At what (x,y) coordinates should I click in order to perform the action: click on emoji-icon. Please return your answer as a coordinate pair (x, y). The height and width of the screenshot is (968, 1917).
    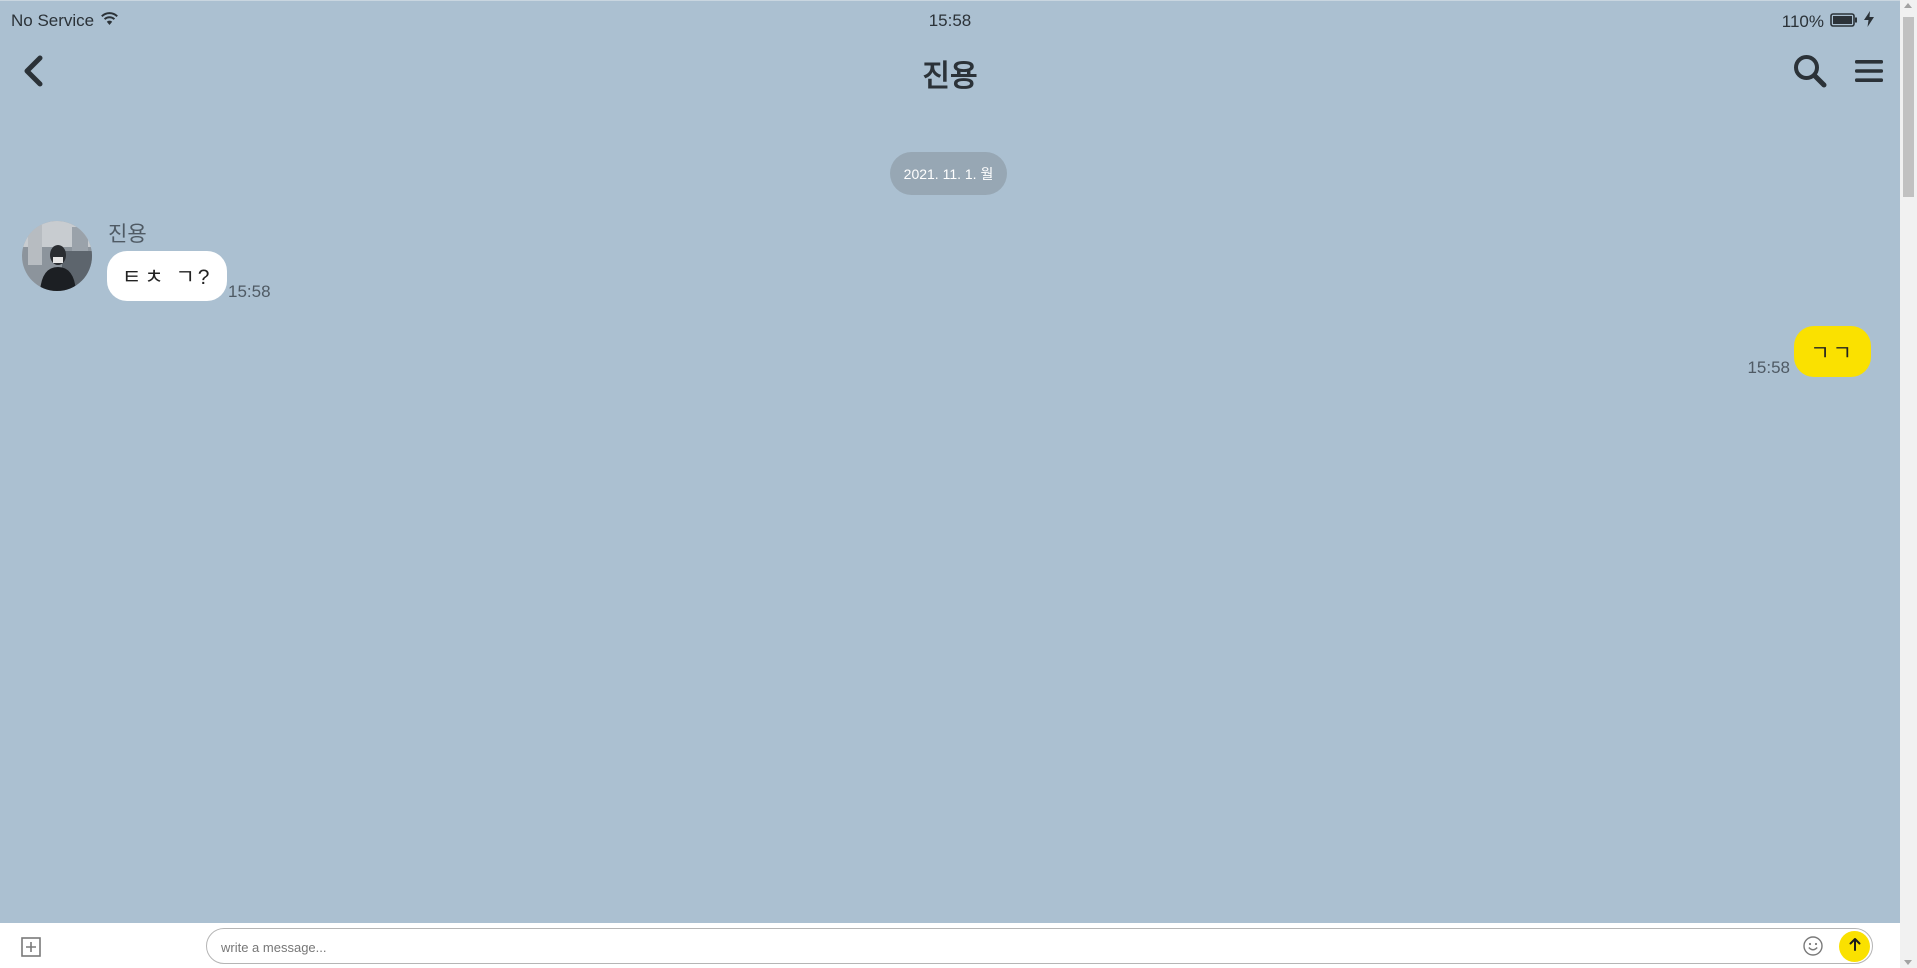
    Looking at the image, I should click on (1813, 948).